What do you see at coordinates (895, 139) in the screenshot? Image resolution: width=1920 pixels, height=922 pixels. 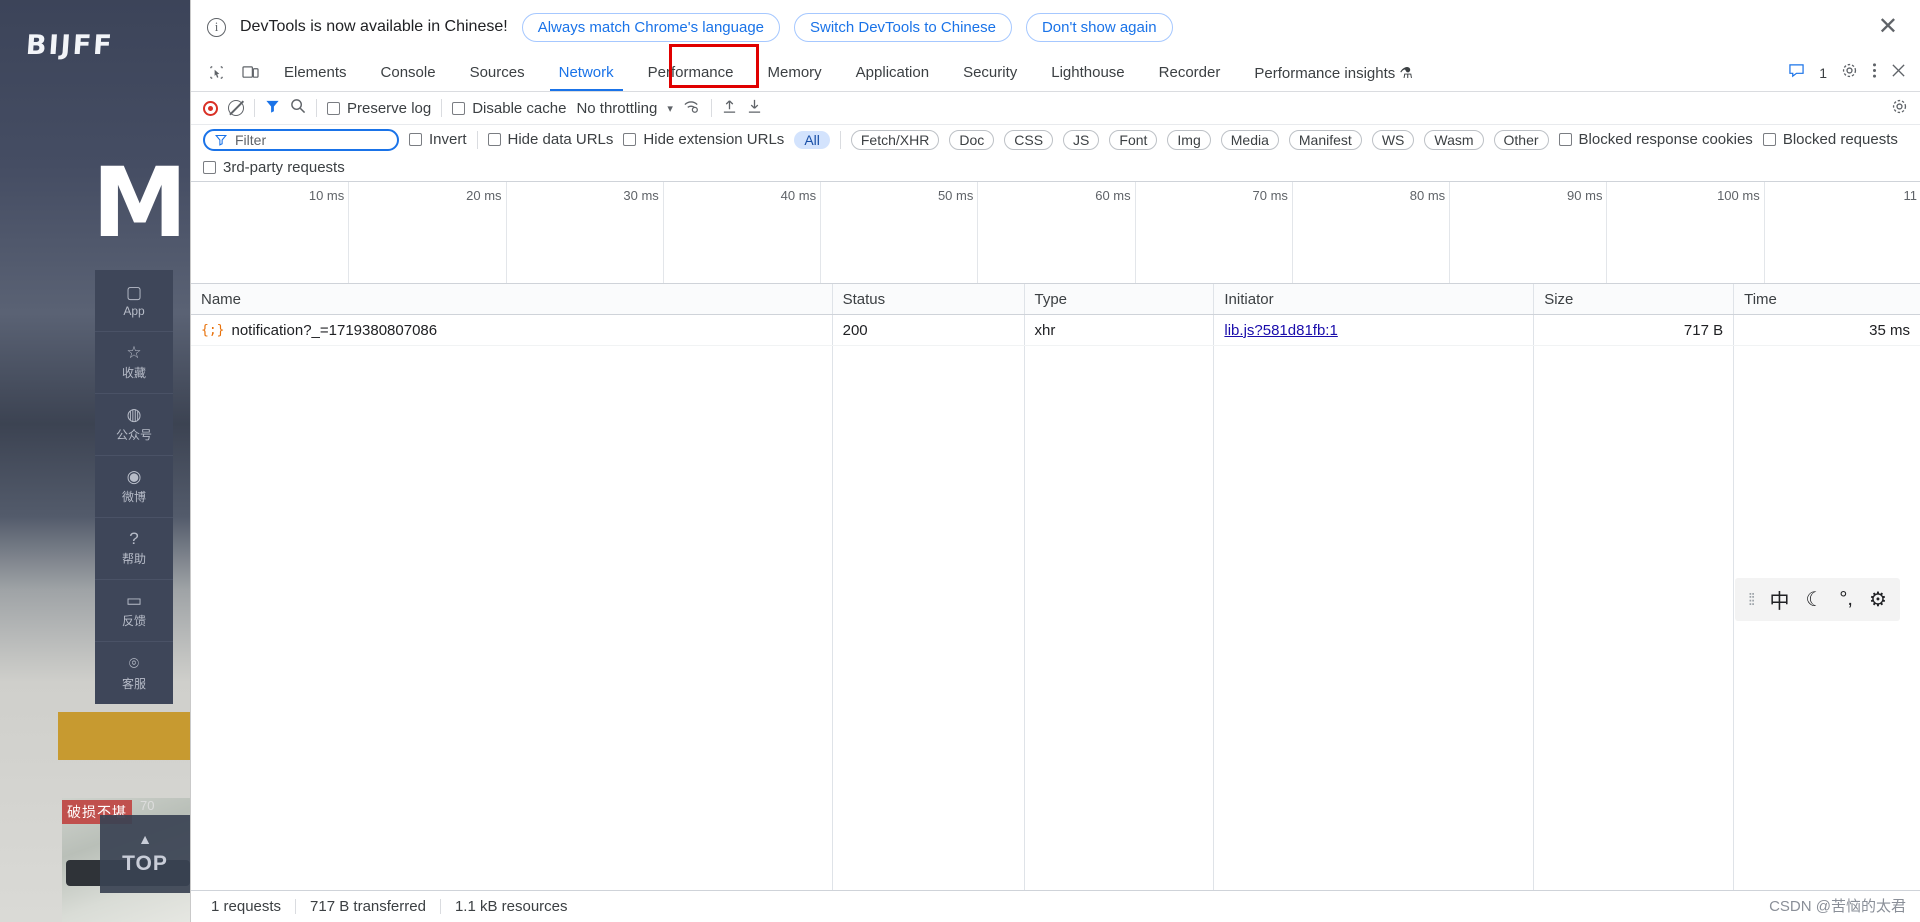 I see `filter-chip-fetch-xhr: Fetch/XHR` at bounding box center [895, 139].